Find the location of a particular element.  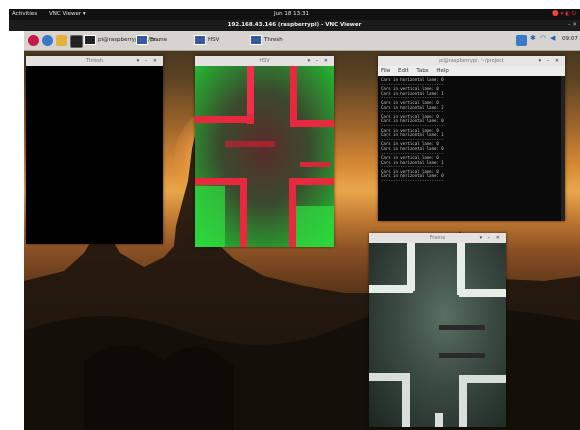

task-thresh: Thresh is located at coordinates (266, 40).